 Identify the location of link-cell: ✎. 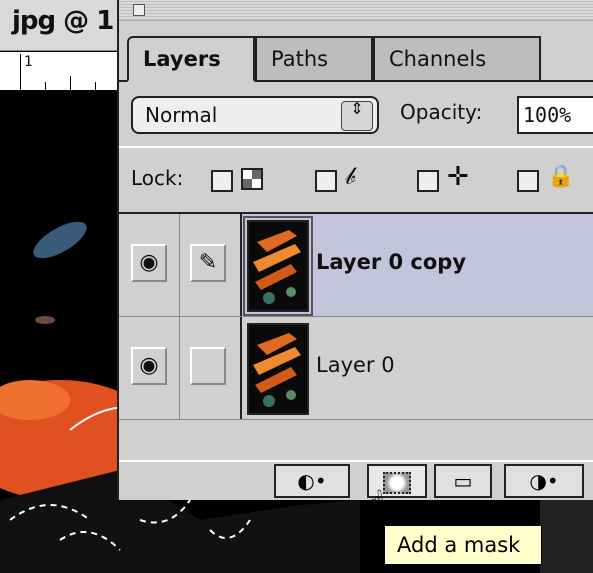
(211, 265).